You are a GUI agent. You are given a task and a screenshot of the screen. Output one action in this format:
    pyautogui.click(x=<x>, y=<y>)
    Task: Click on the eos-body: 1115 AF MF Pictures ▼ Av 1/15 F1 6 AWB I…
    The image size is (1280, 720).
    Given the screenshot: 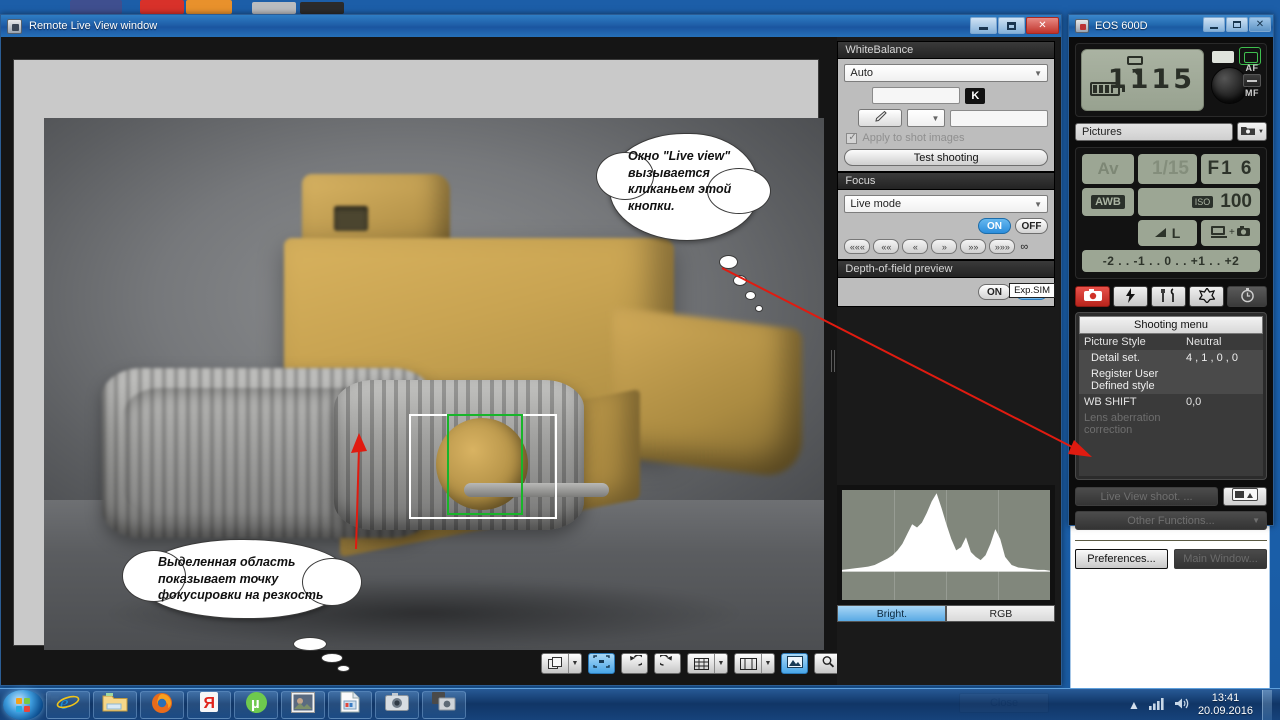 What is the action you would take?
    pyautogui.click(x=1171, y=303)
    